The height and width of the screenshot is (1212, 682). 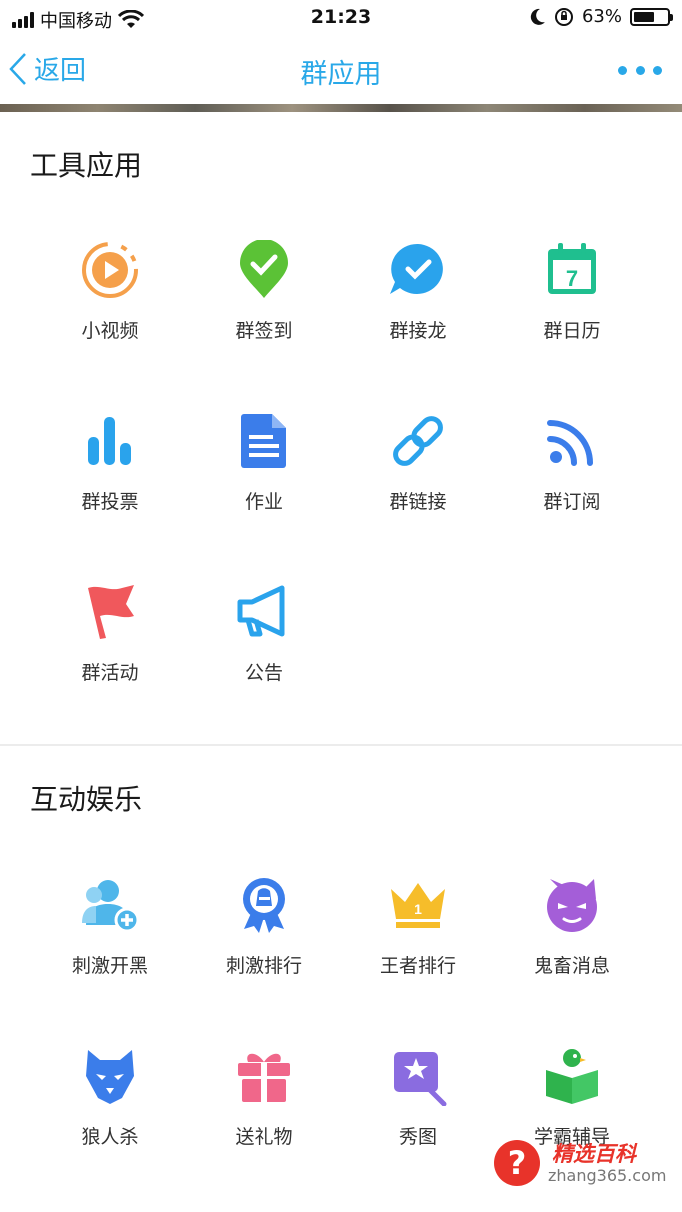 What do you see at coordinates (572, 1076) in the screenshot?
I see `book-bird-icon` at bounding box center [572, 1076].